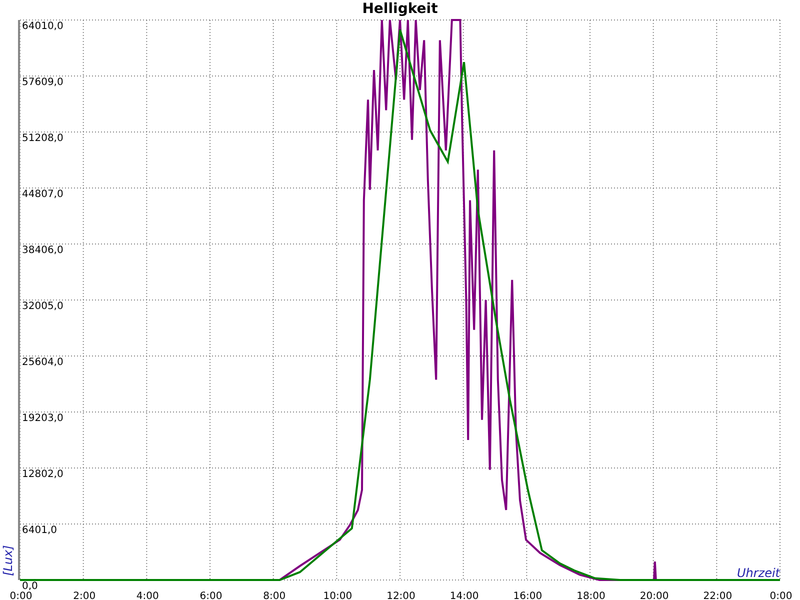 This screenshot has width=800, height=600. Describe the element at coordinates (717, 595) in the screenshot. I see `x-tick-label: 22:00` at that location.